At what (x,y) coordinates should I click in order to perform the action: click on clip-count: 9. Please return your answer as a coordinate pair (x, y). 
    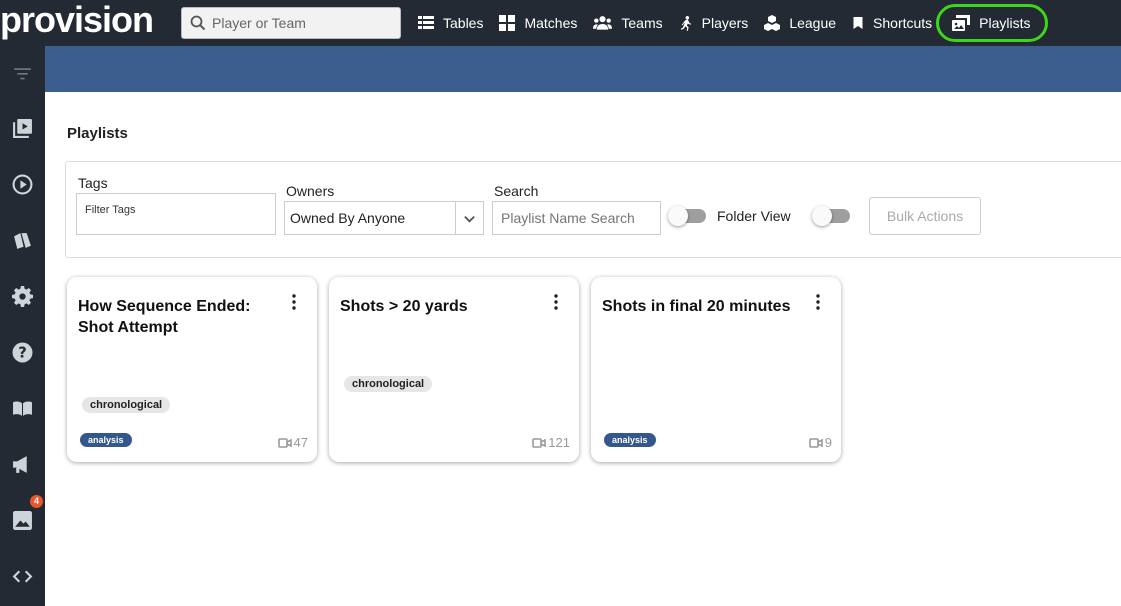
    Looking at the image, I should click on (820, 442).